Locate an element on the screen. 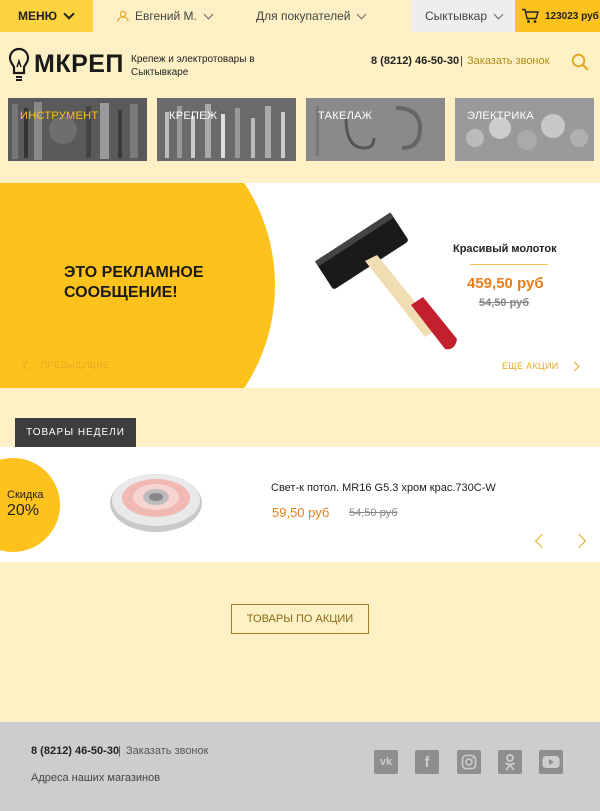 This screenshot has height=811, width=600. banner-product-title: Красивый молоток is located at coordinates (505, 249).